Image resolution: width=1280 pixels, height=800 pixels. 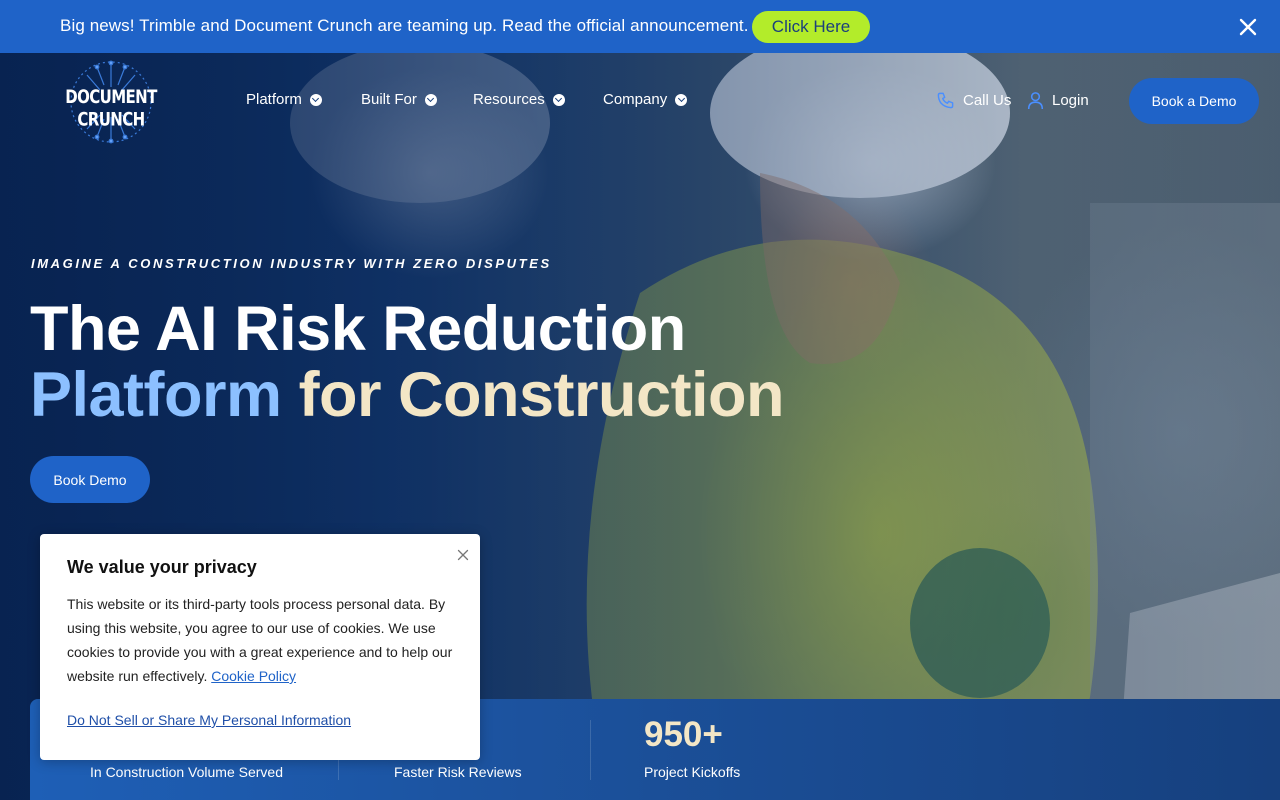 I want to click on stat-value: 950+, so click(x=683, y=734).